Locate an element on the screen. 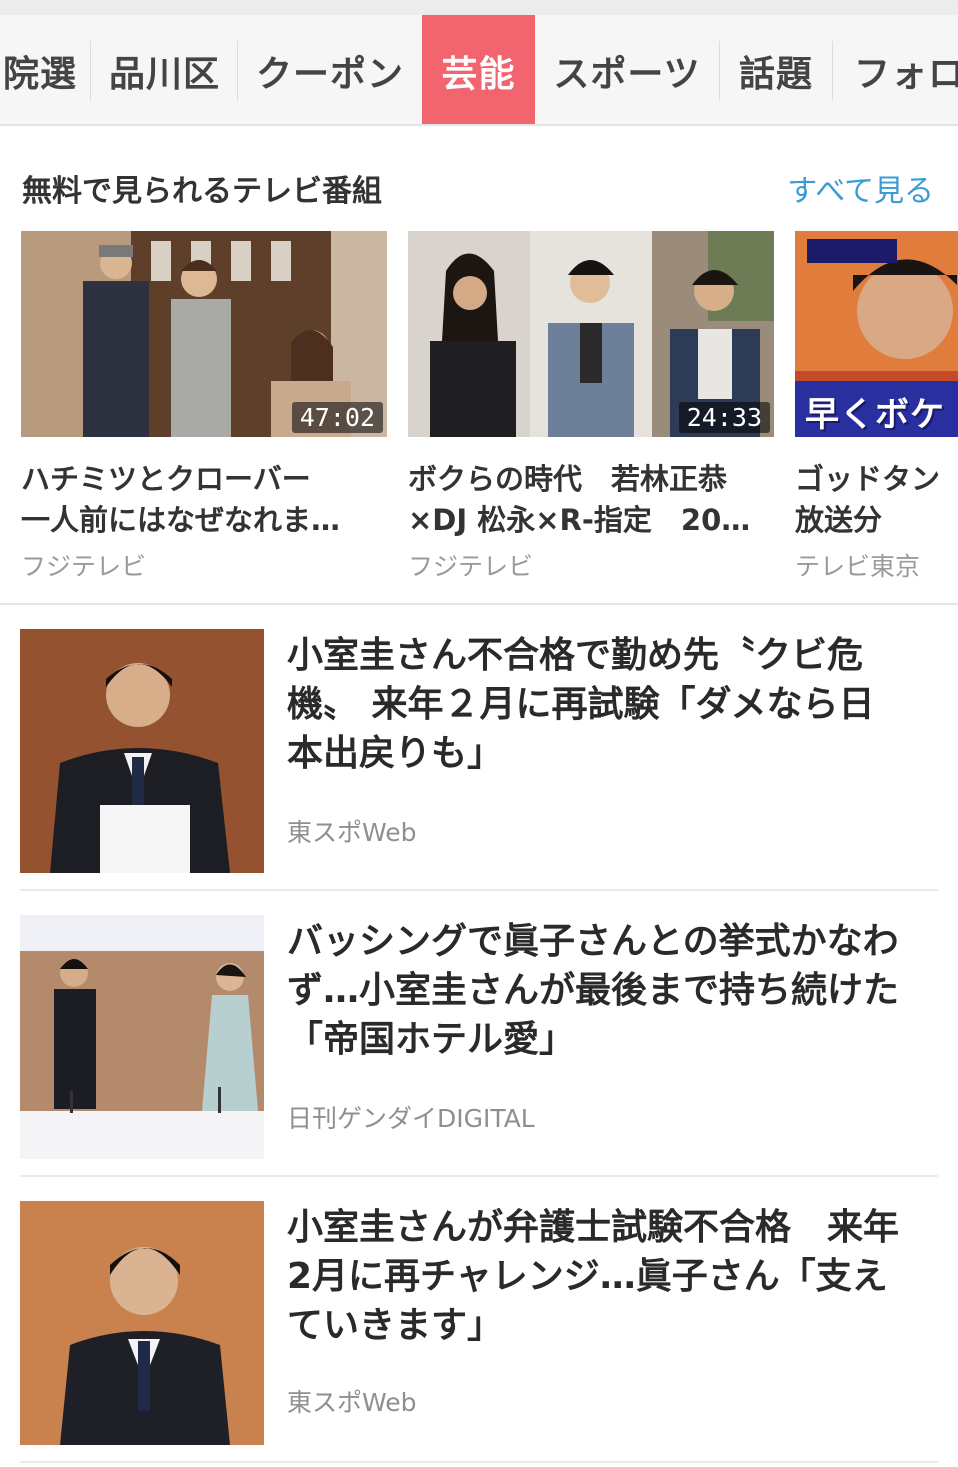  tab-follow: フォロ is located at coordinates (896, 69).